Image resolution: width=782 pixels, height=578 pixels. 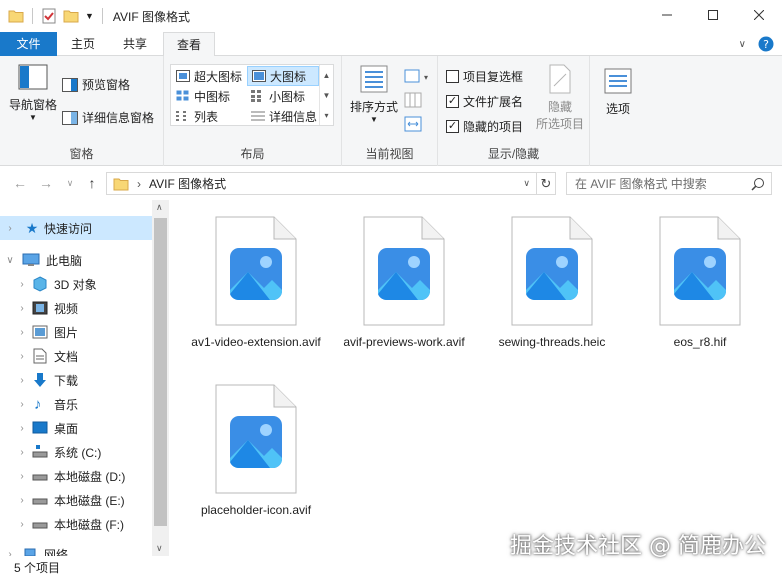 I want to click on collapse-ribbon-icon: ∨, so click(x=742, y=44).